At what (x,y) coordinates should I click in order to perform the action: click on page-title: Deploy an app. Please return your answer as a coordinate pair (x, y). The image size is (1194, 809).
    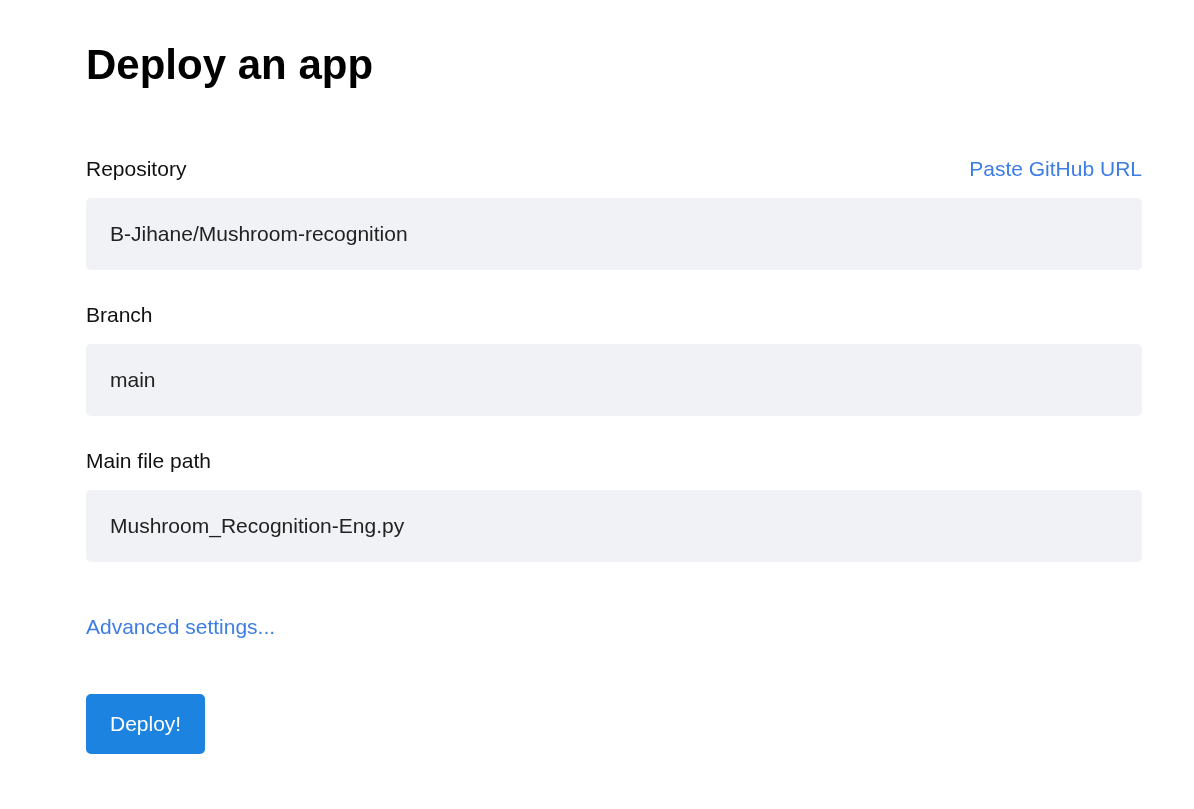
    Looking at the image, I should click on (230, 65).